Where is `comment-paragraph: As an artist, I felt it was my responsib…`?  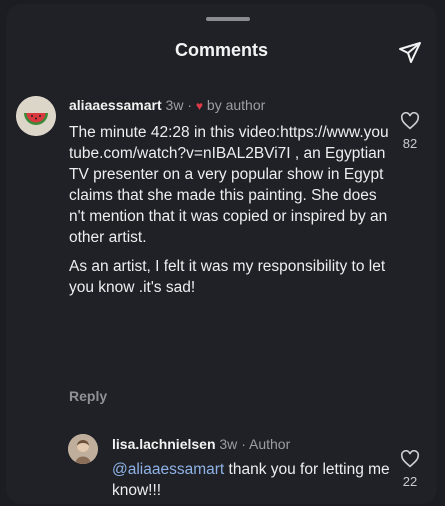
comment-paragraph: As an artist, I felt it was my responsib… is located at coordinates (227, 277).